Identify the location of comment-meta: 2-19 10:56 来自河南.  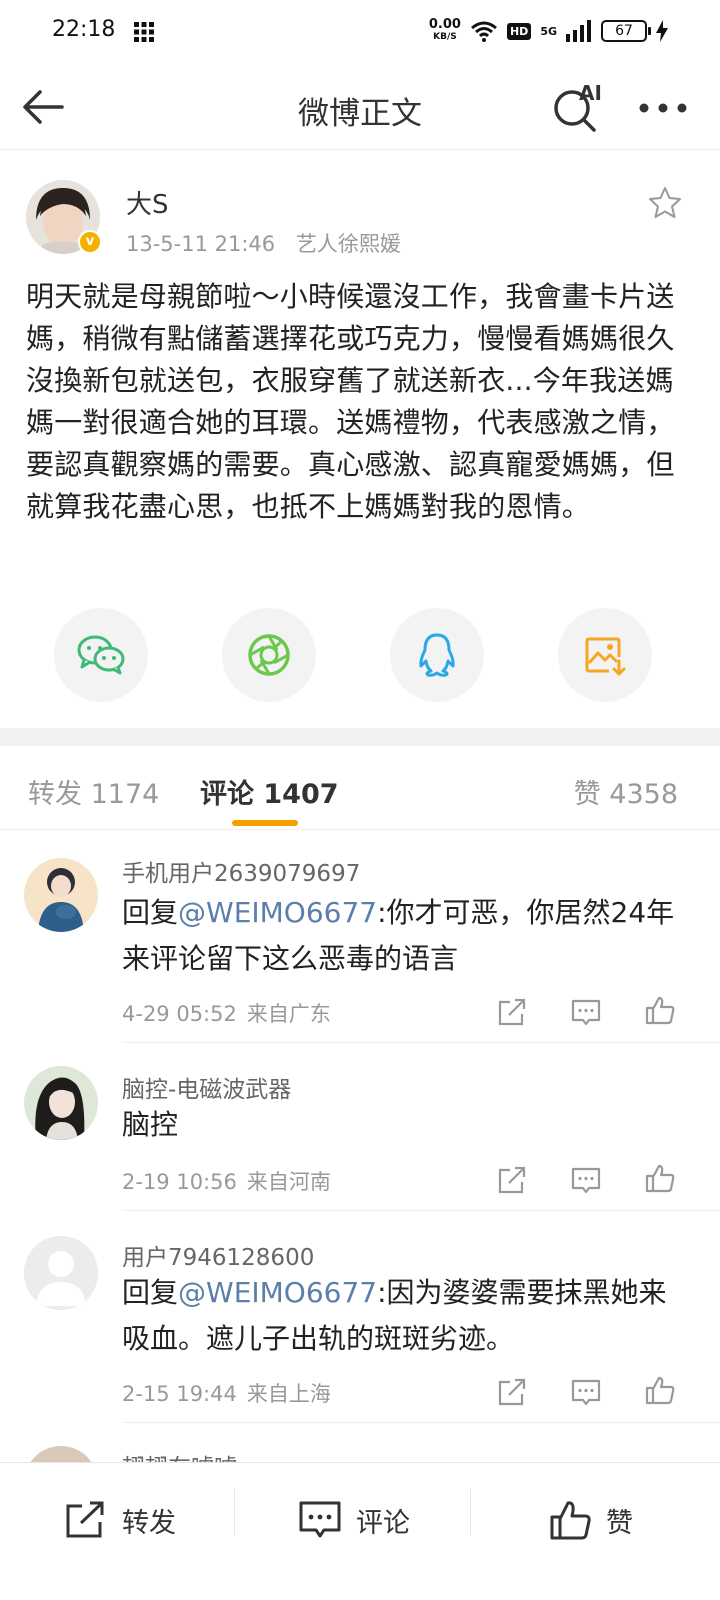
(226, 1182).